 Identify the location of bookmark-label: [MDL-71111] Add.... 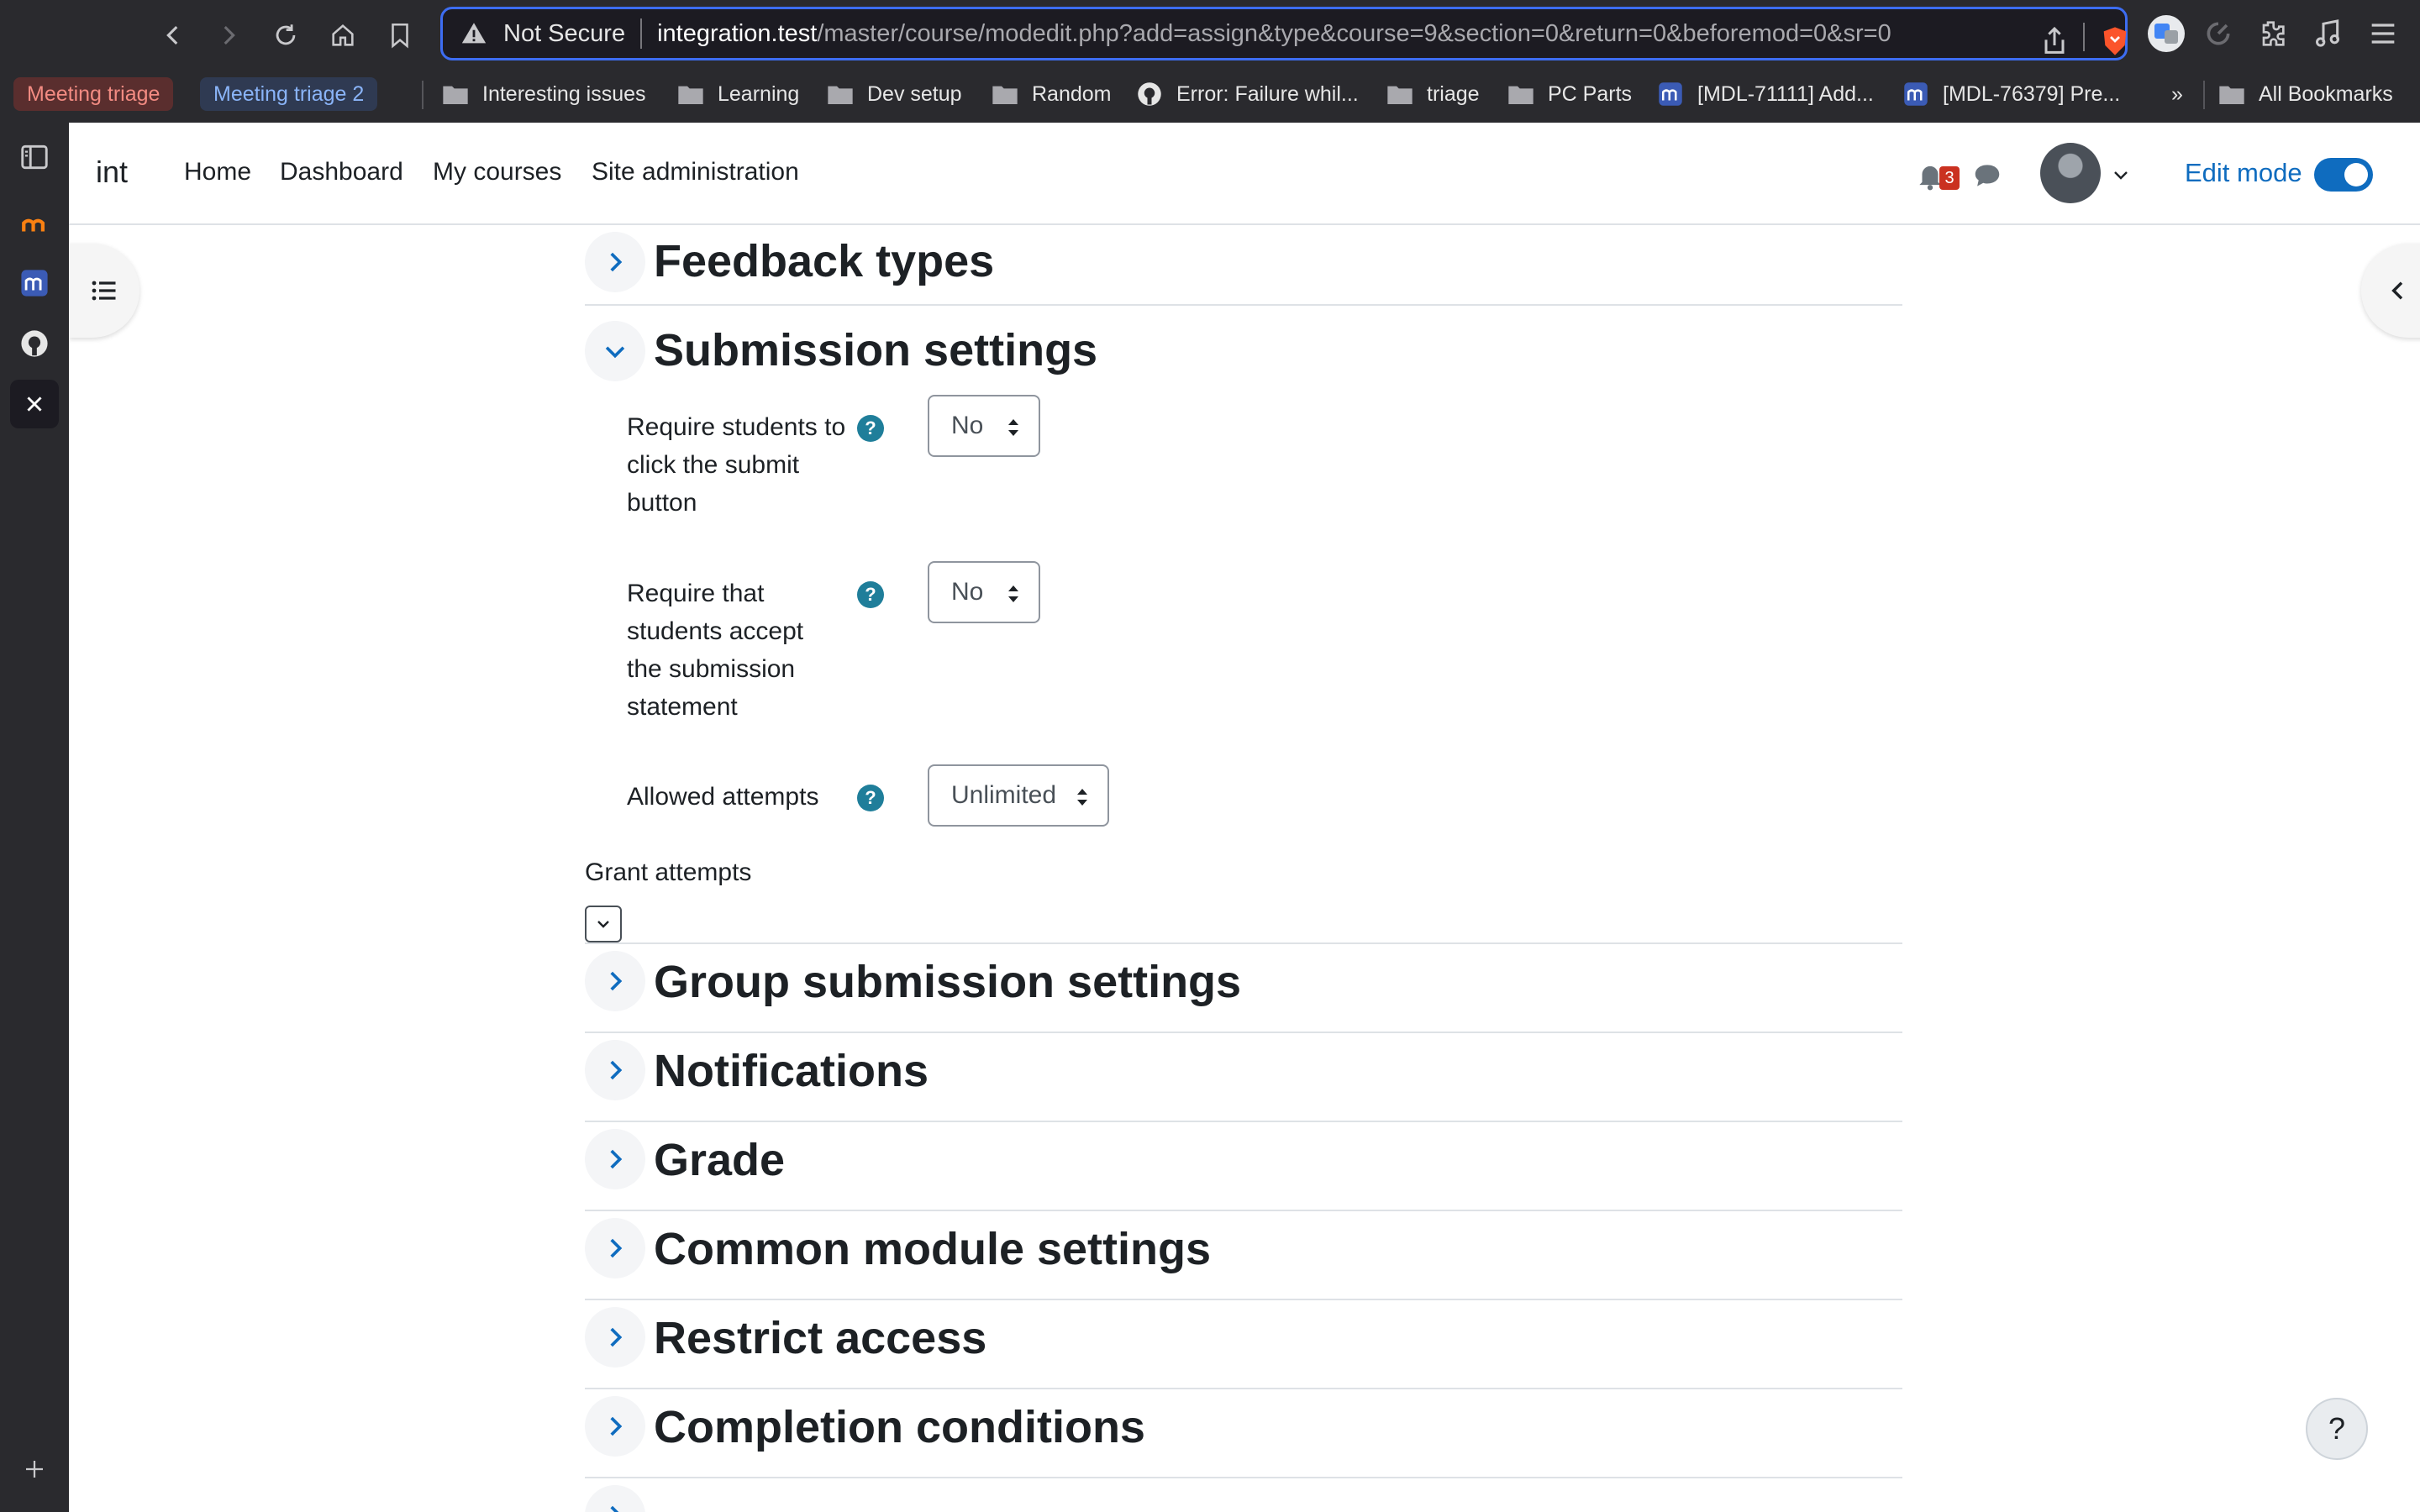
(1786, 93).